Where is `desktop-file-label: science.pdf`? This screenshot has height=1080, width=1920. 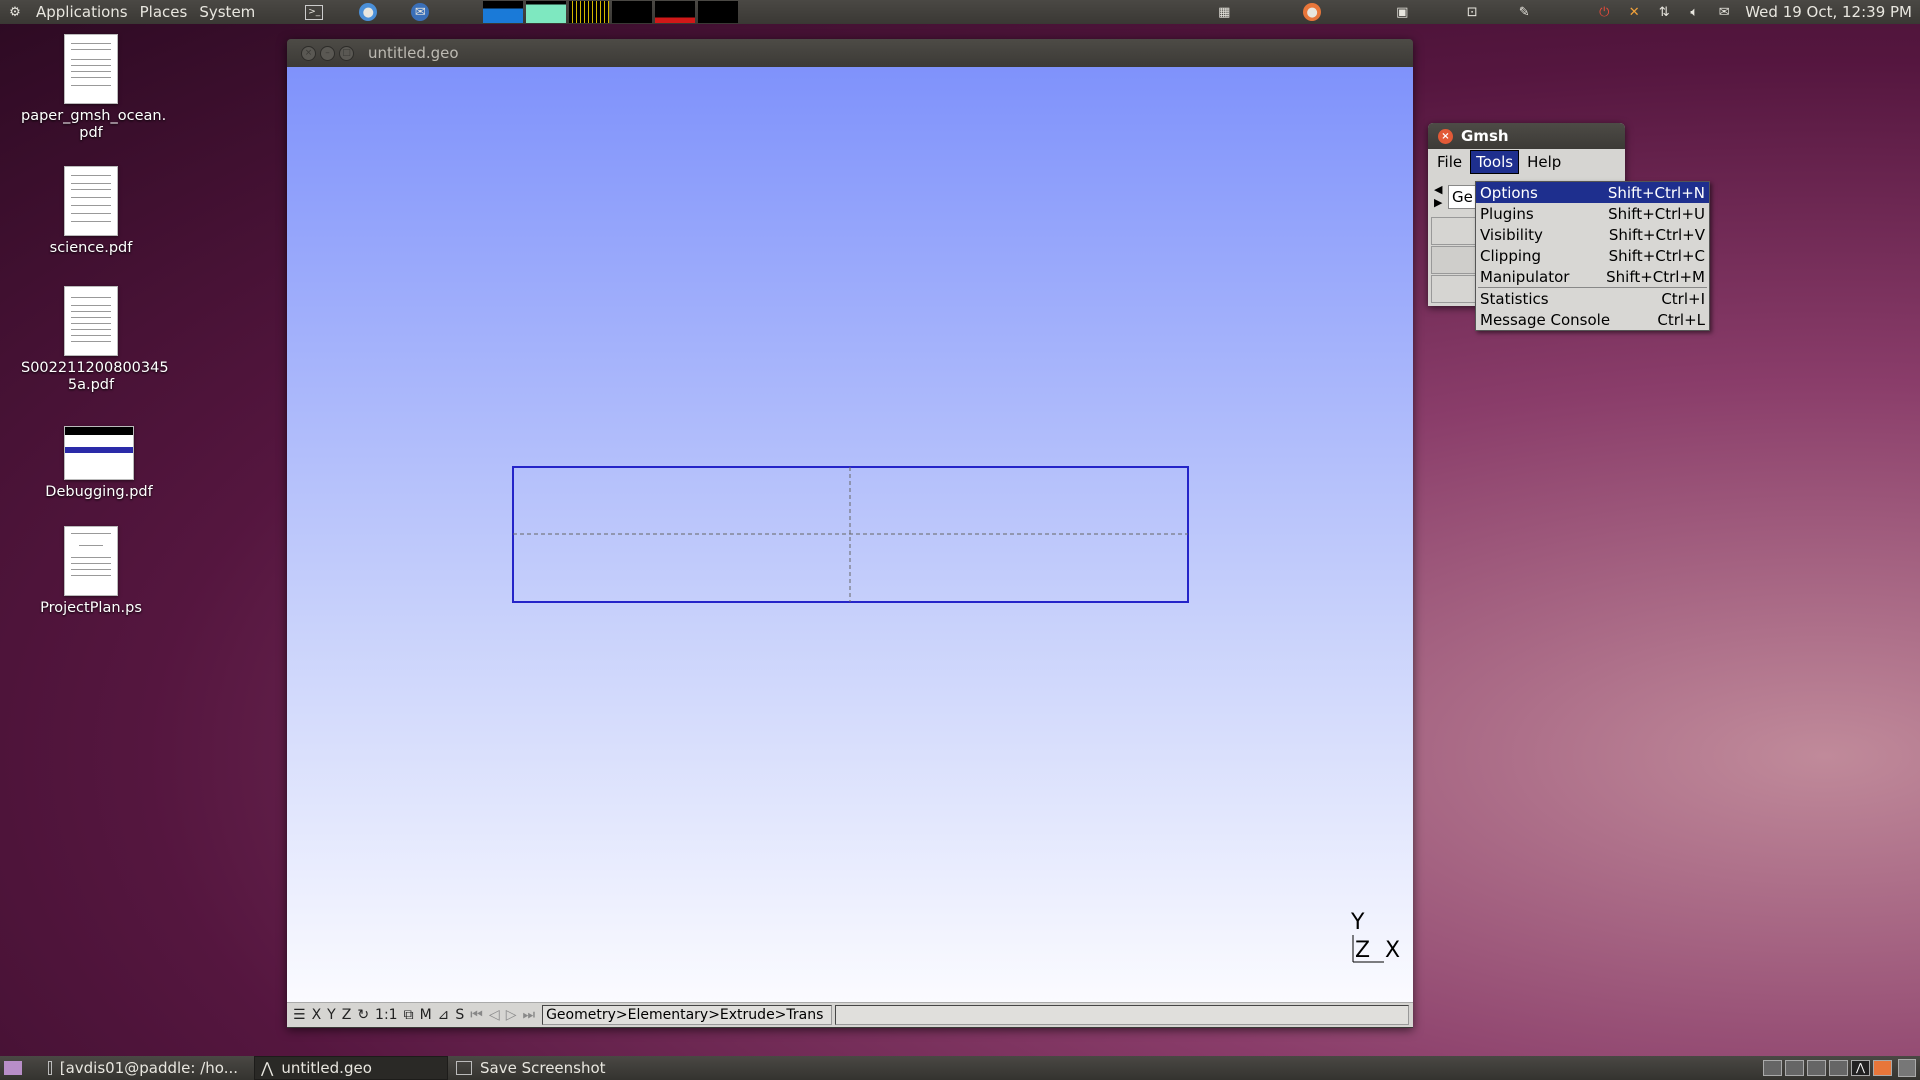 desktop-file-label: science.pdf is located at coordinates (91, 248).